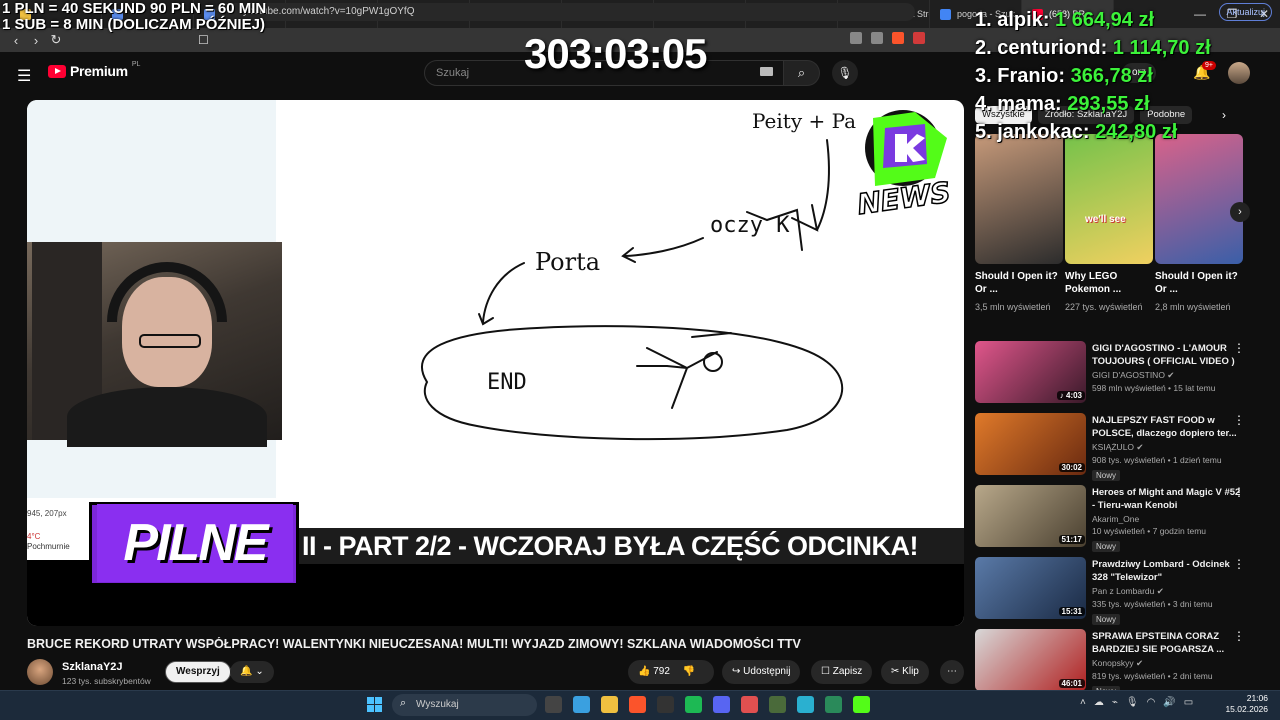 The width and height of the screenshot is (1280, 720). I want to click on drawing-label-peity: Peity + Pa, so click(804, 121).